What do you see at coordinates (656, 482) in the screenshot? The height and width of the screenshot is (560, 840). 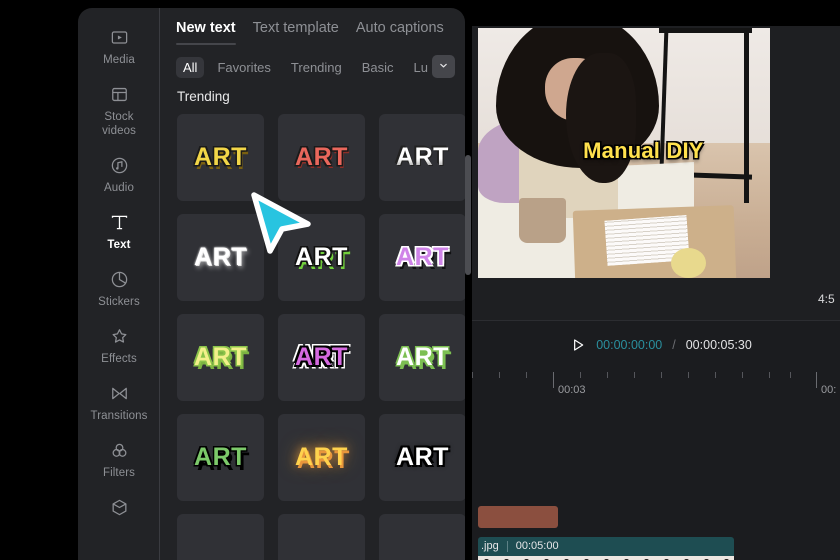 I see `timeline-tracks: .jpg 00:05:00` at bounding box center [656, 482].